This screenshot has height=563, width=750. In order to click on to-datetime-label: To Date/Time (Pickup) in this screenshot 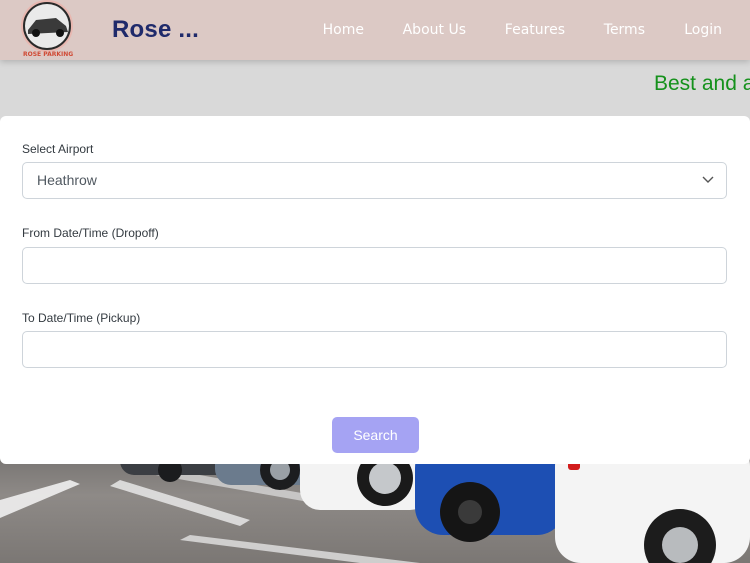, I will do `click(81, 318)`.